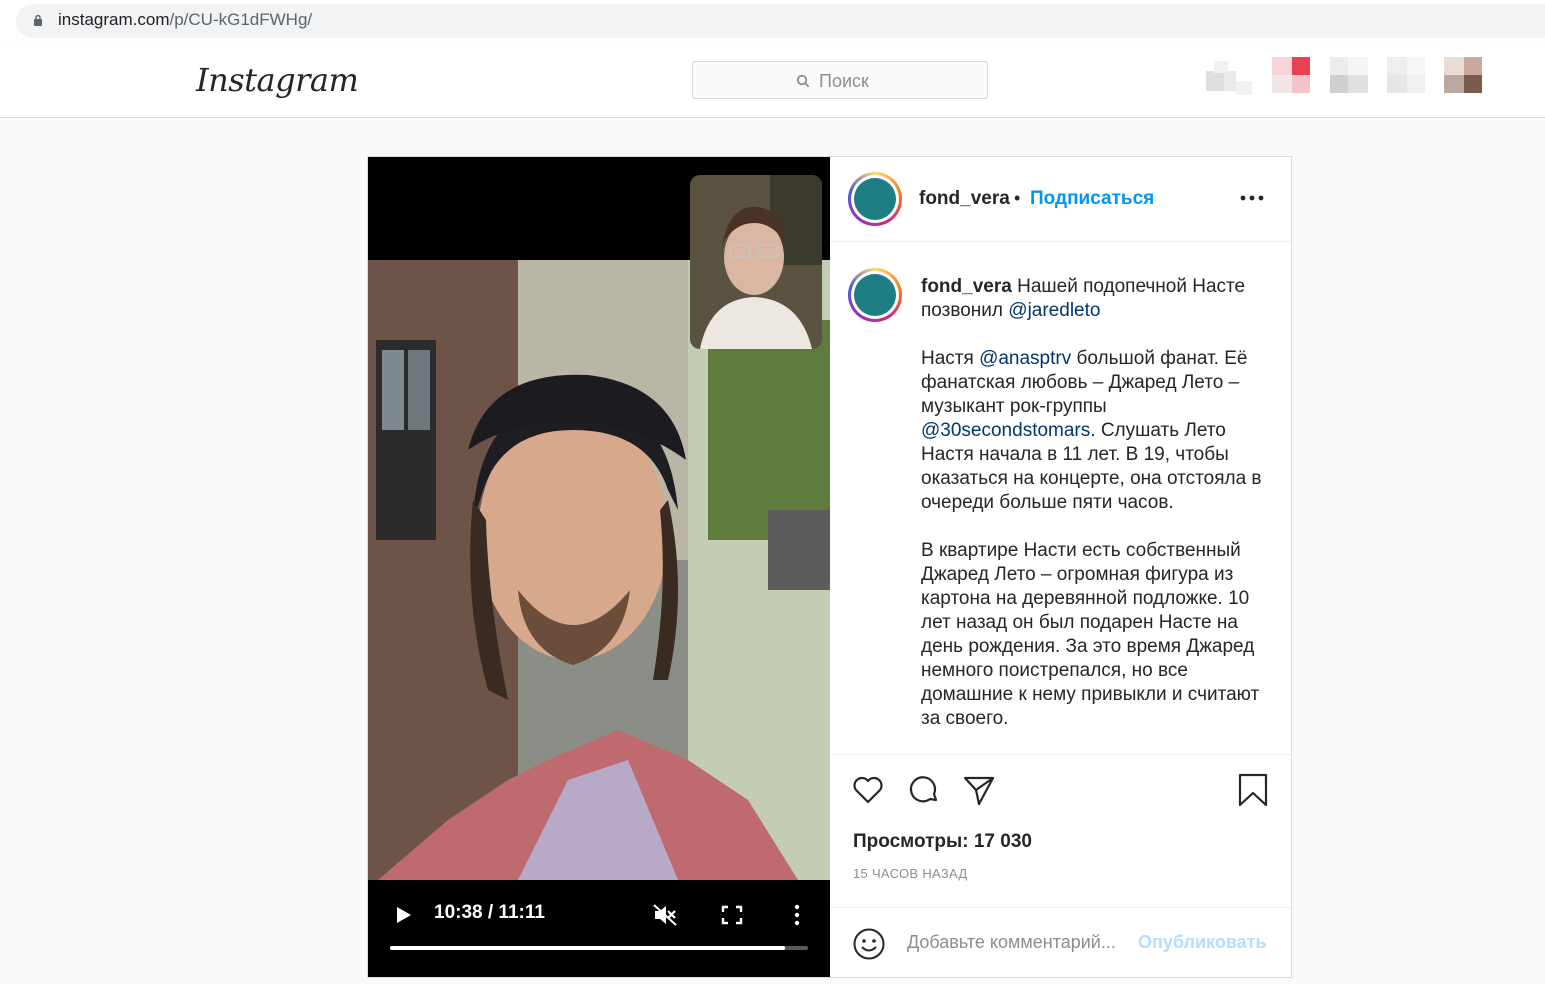 The image size is (1545, 984). I want to click on url-text: instagram.com/p/CU-kG1dFWHg/, so click(185, 20).